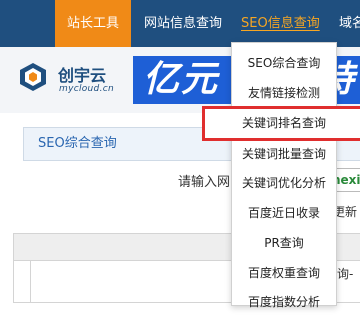 This screenshot has height=317, width=360. I want to click on logo-text: 创宇云, so click(82, 75).